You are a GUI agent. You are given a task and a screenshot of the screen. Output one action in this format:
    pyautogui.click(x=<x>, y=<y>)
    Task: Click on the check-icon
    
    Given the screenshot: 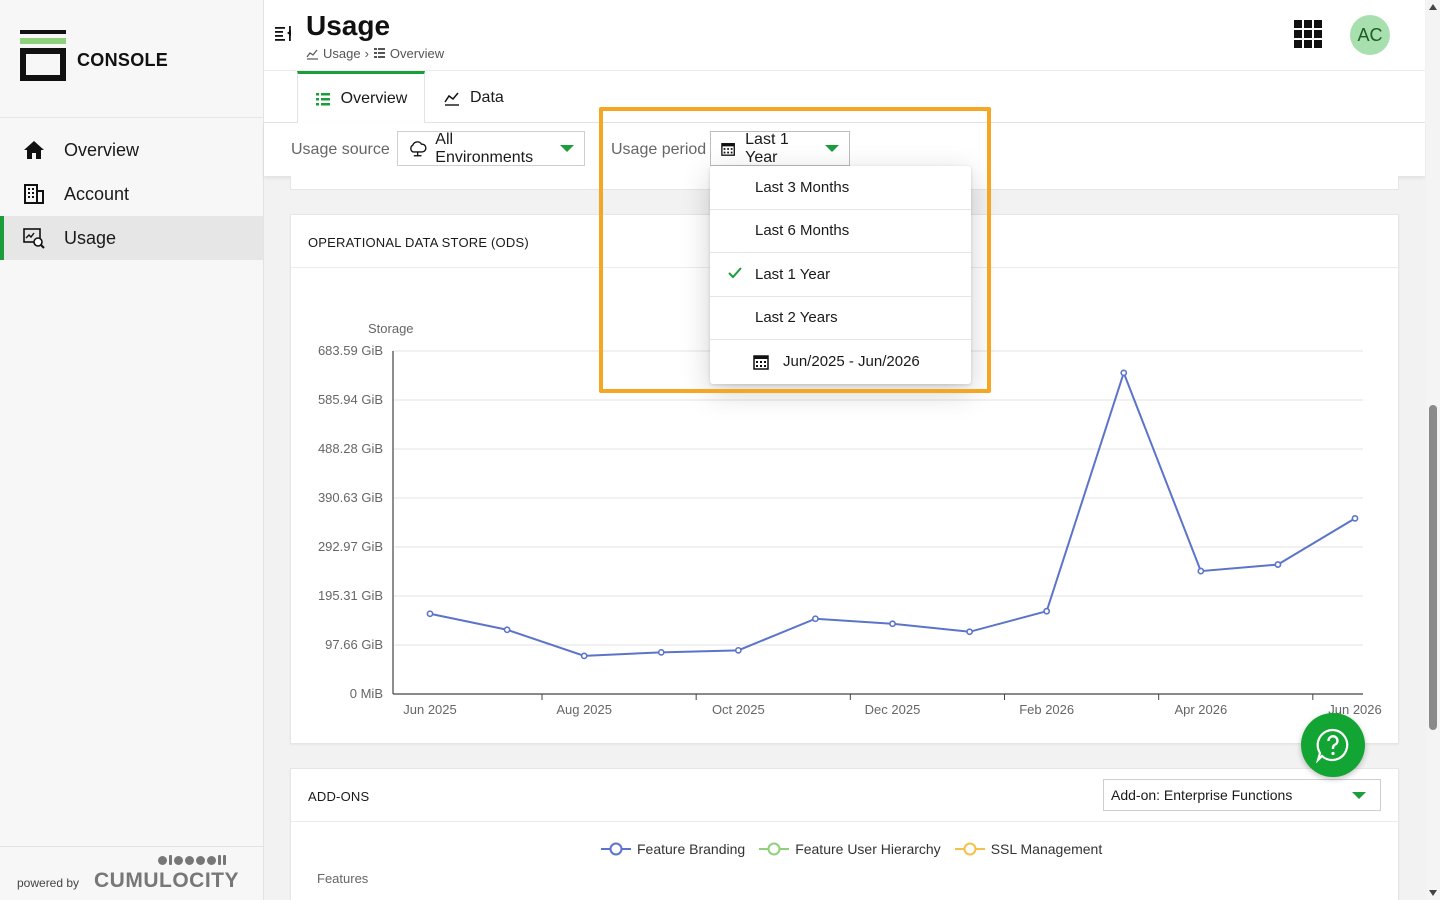 What is the action you would take?
    pyautogui.click(x=735, y=273)
    